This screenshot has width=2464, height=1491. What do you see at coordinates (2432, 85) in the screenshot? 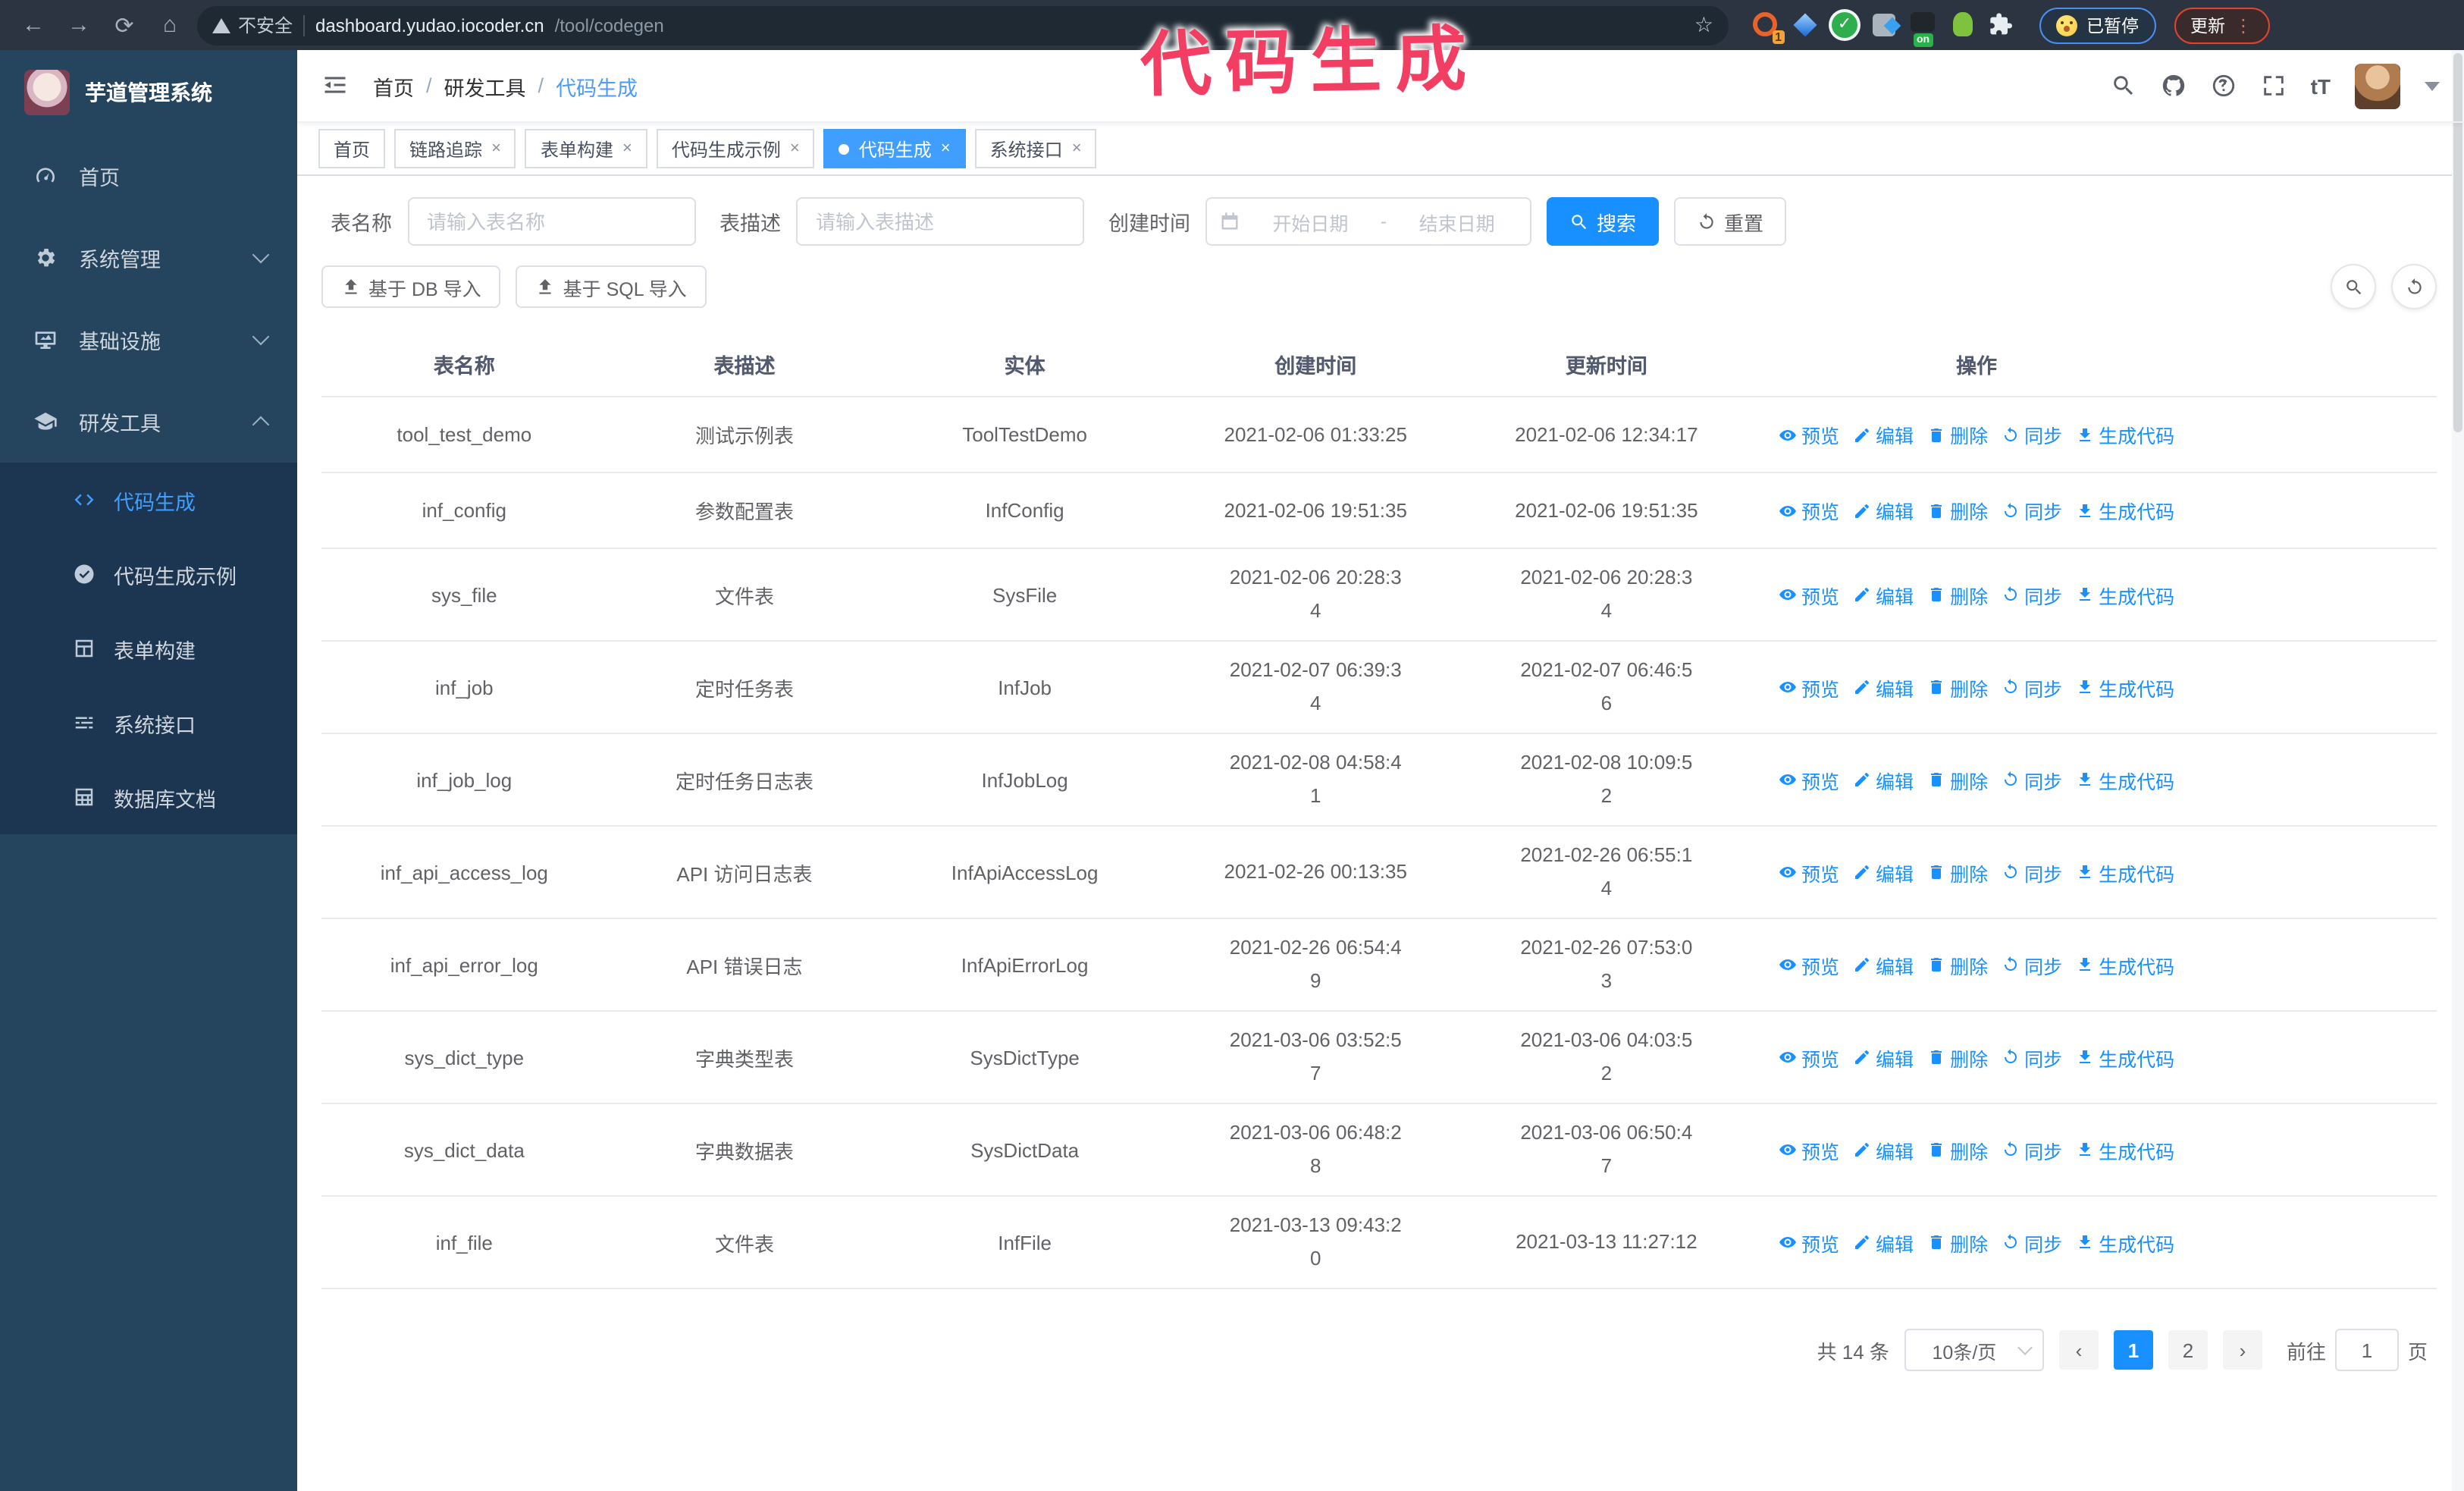
I see `avatar-caret-icon` at bounding box center [2432, 85].